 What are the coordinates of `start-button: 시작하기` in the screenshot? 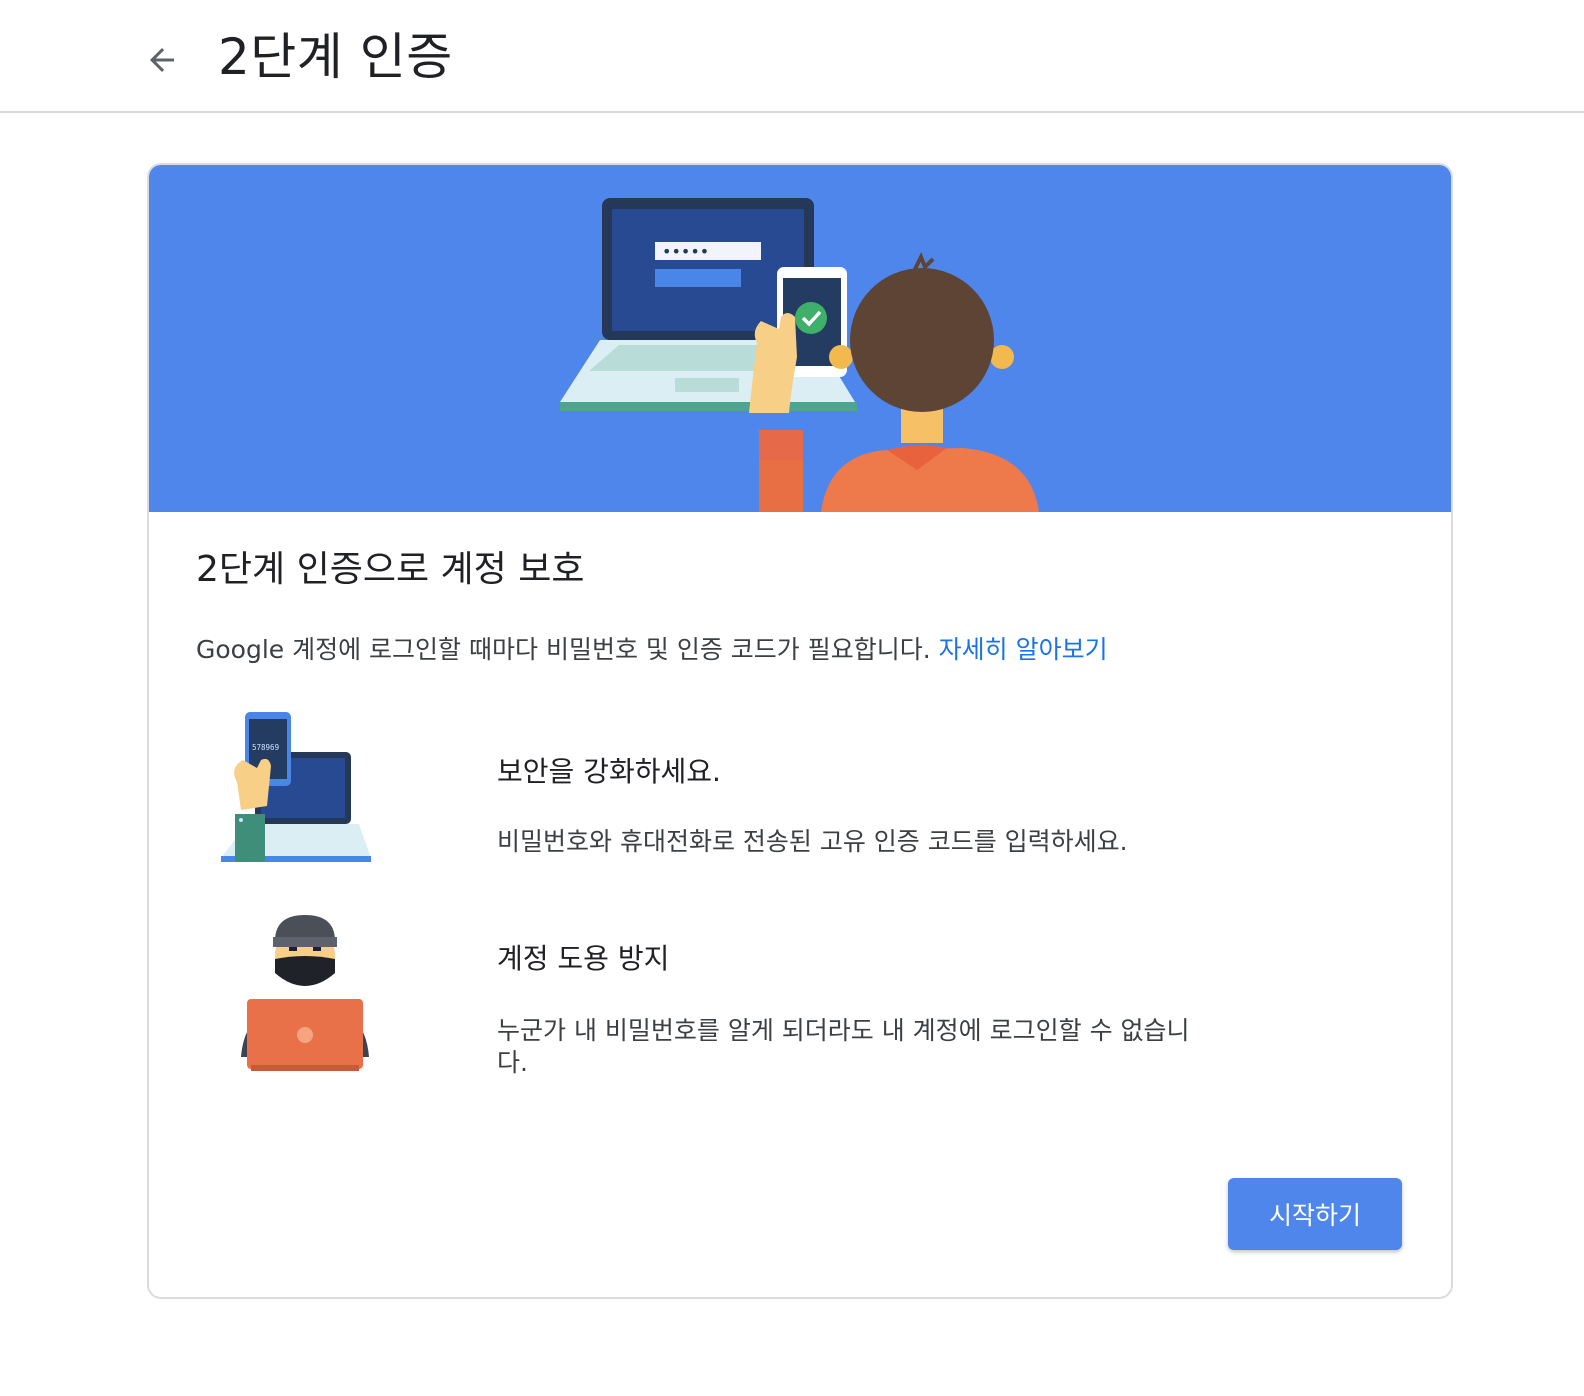 It's located at (1315, 1214).